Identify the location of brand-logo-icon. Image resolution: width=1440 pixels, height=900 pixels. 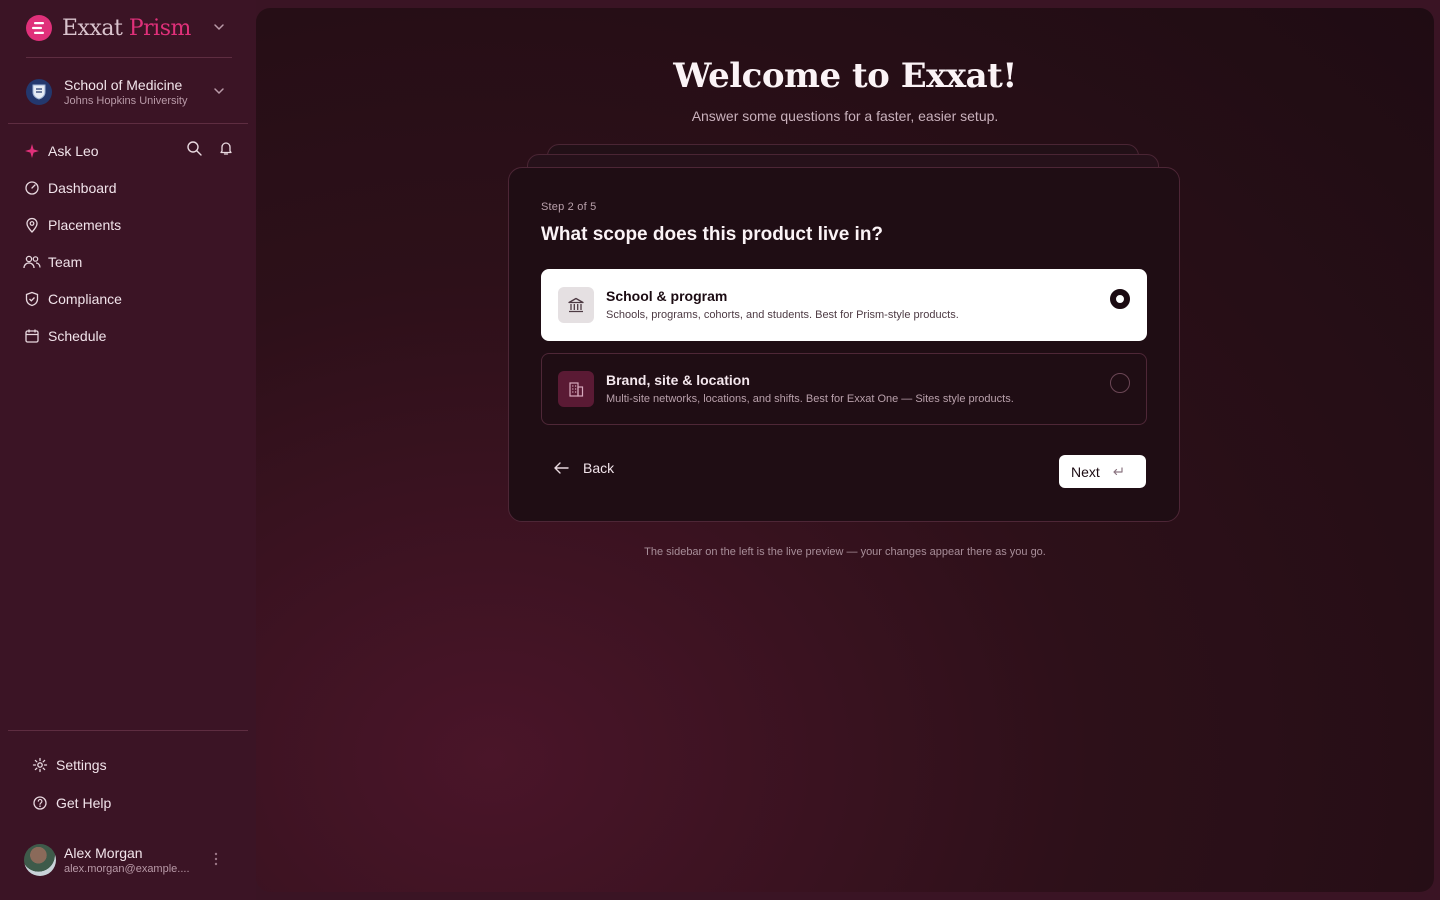
(39, 28).